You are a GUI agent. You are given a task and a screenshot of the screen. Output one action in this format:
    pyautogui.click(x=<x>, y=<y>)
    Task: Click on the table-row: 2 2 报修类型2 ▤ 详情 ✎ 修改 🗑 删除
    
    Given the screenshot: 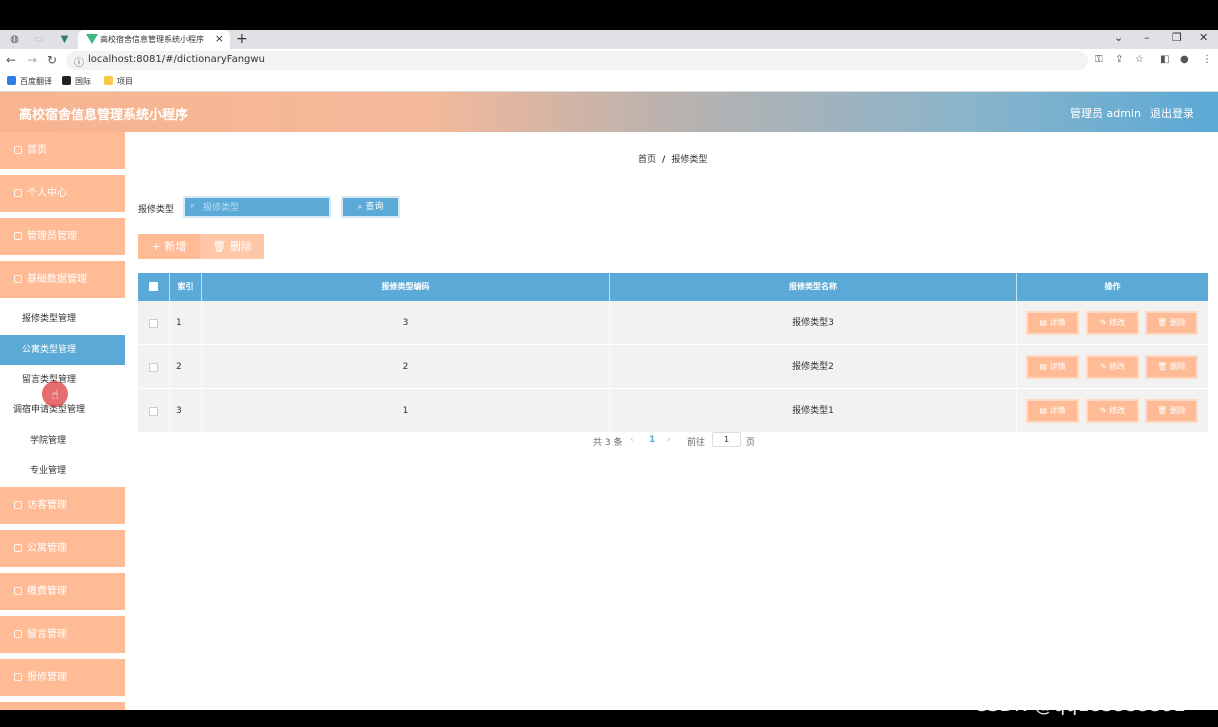 What is the action you would take?
    pyautogui.click(x=673, y=367)
    